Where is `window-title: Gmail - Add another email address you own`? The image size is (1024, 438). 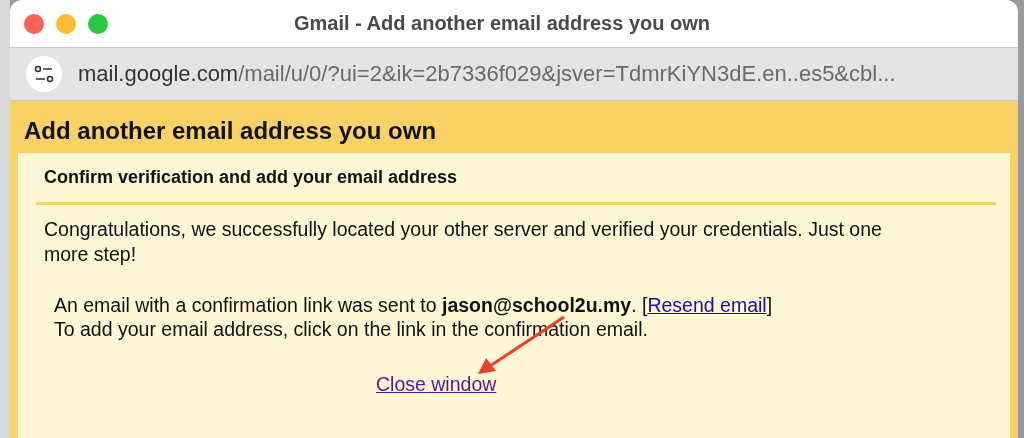
window-title: Gmail - Add another email address you own is located at coordinates (502, 23).